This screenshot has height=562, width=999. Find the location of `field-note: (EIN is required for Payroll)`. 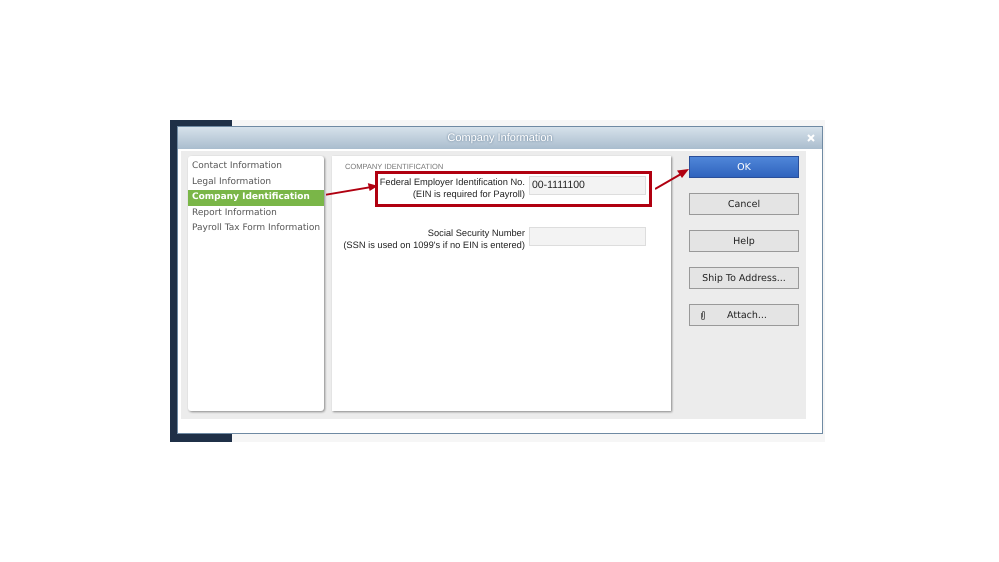

field-note: (EIN is required for Payroll) is located at coordinates (468, 194).